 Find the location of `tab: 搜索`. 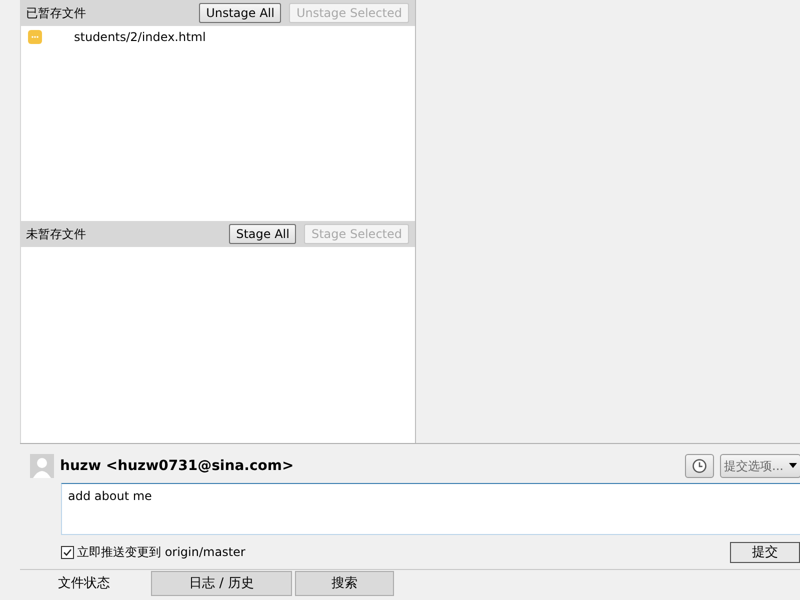

tab: 搜索 is located at coordinates (344, 583).